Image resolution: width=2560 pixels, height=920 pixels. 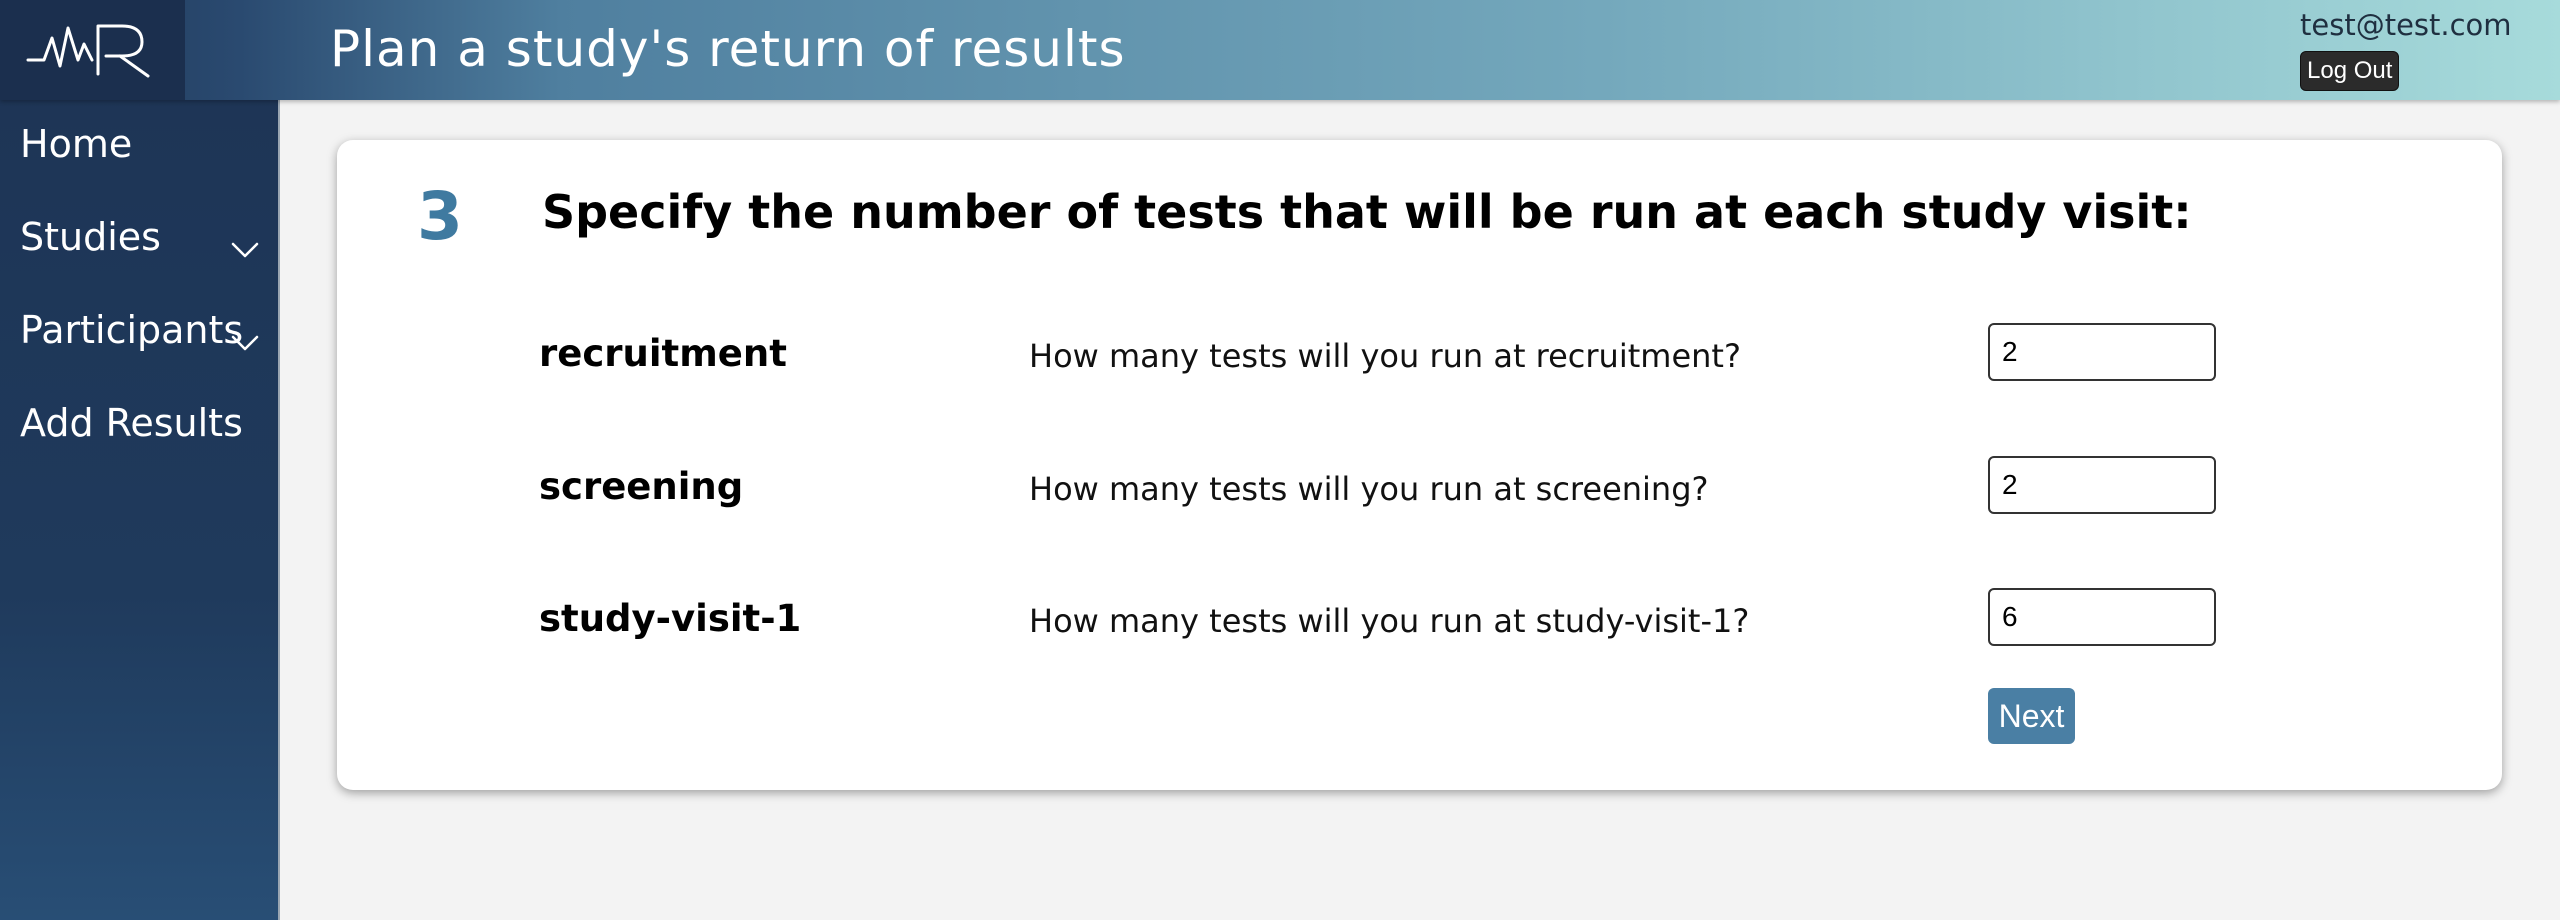 I want to click on page-title: Plan a study's return of results, so click(x=728, y=49).